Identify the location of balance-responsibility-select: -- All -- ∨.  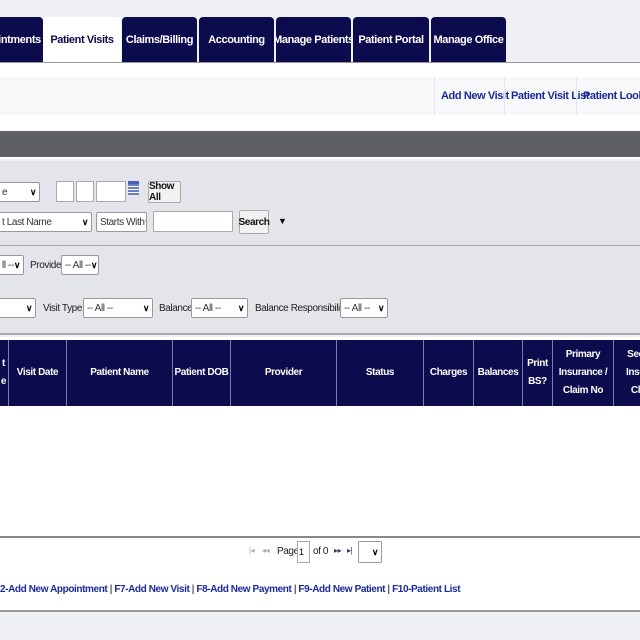
(364, 308).